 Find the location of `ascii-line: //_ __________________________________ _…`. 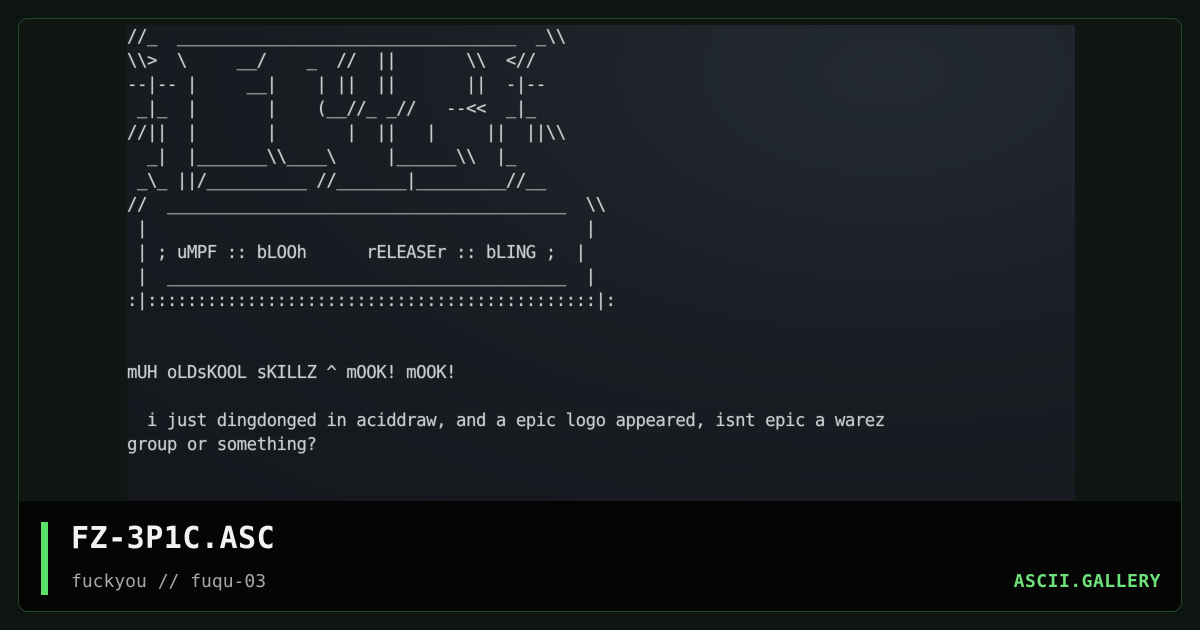

ascii-line: //_ __________________________________ _… is located at coordinates (346, 37).